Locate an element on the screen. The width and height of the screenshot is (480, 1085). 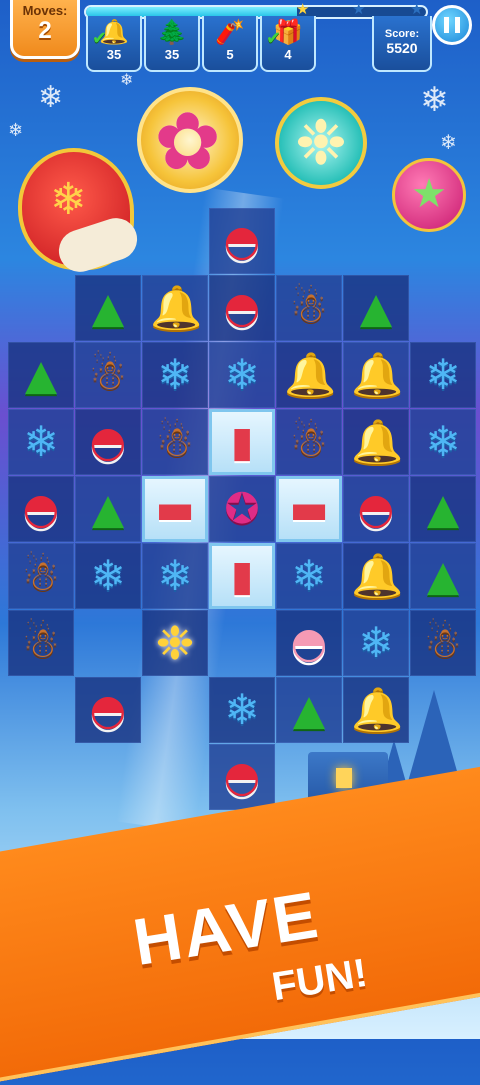
score-label: Score: is located at coordinates (402, 34).